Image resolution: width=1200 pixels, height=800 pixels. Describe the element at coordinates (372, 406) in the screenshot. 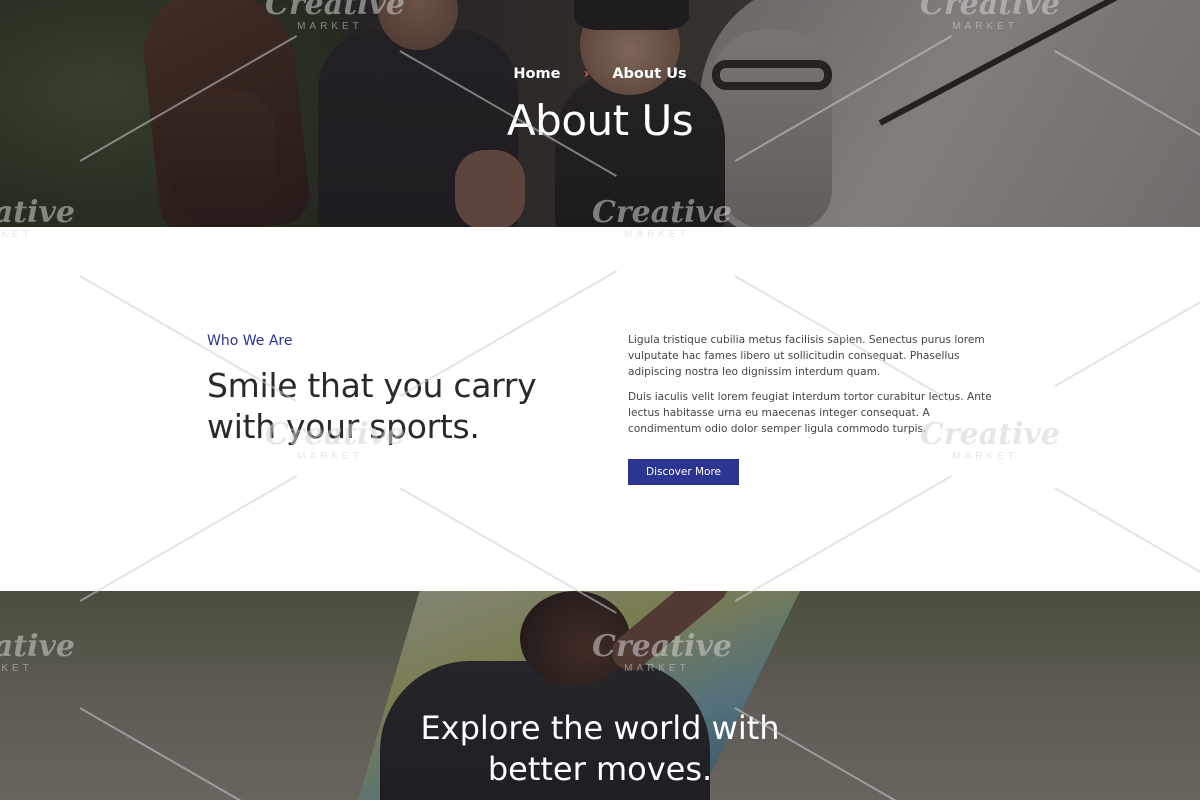

I see `section-headline: Smile that you carry with your sports.` at that location.